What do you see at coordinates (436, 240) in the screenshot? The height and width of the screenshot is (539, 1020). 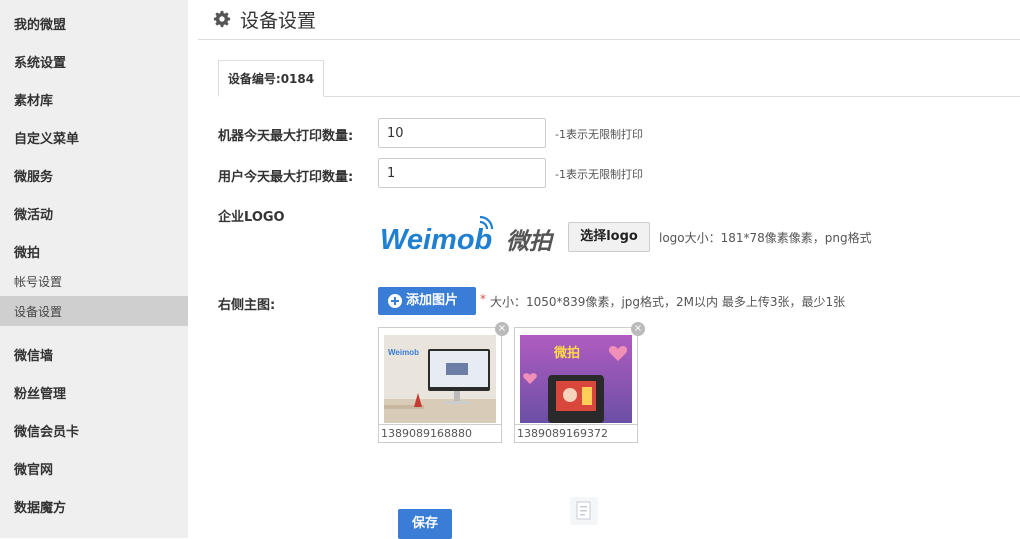 I see `logo-brand-text: Weimob` at bounding box center [436, 240].